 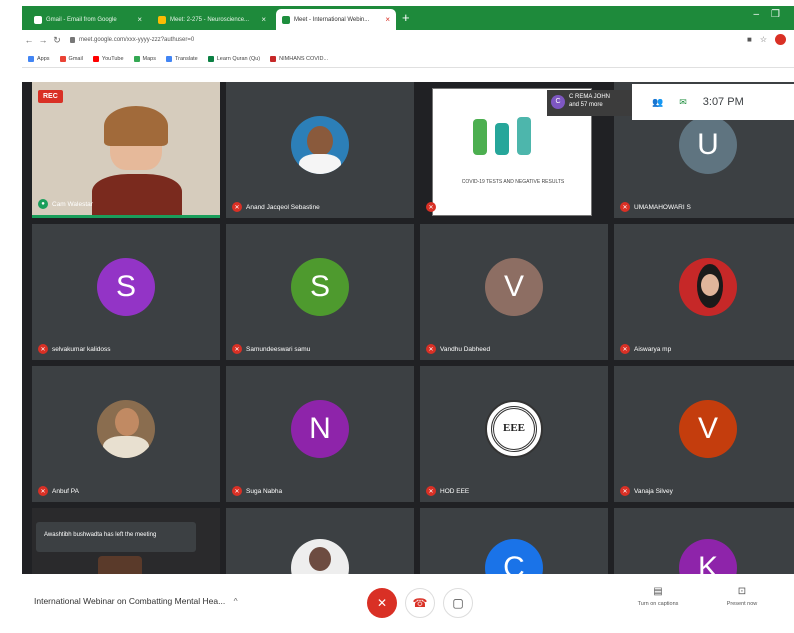 I want to click on participant-name: HOD EEE, so click(x=455, y=491).